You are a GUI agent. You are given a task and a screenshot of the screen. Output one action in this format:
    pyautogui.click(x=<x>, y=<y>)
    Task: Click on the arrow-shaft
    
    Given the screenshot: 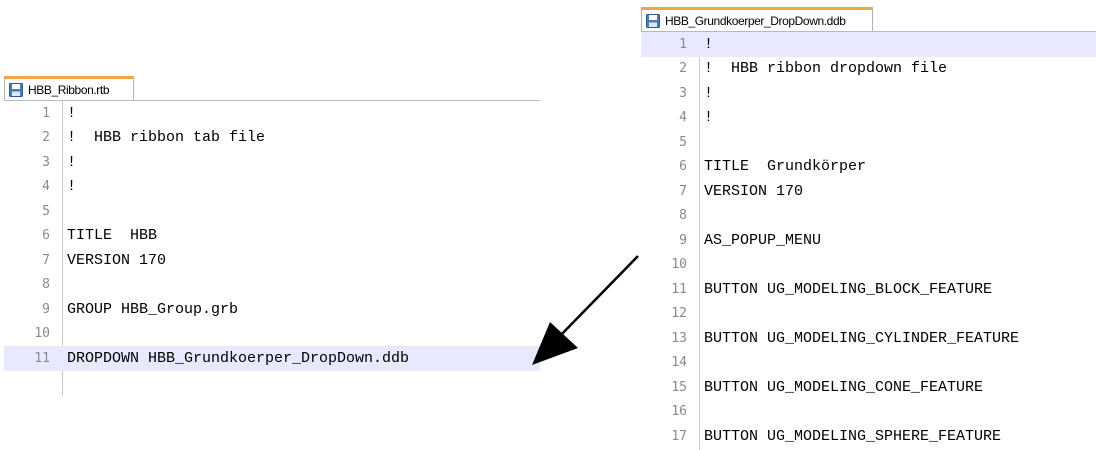 What is the action you would take?
    pyautogui.click(x=597, y=298)
    